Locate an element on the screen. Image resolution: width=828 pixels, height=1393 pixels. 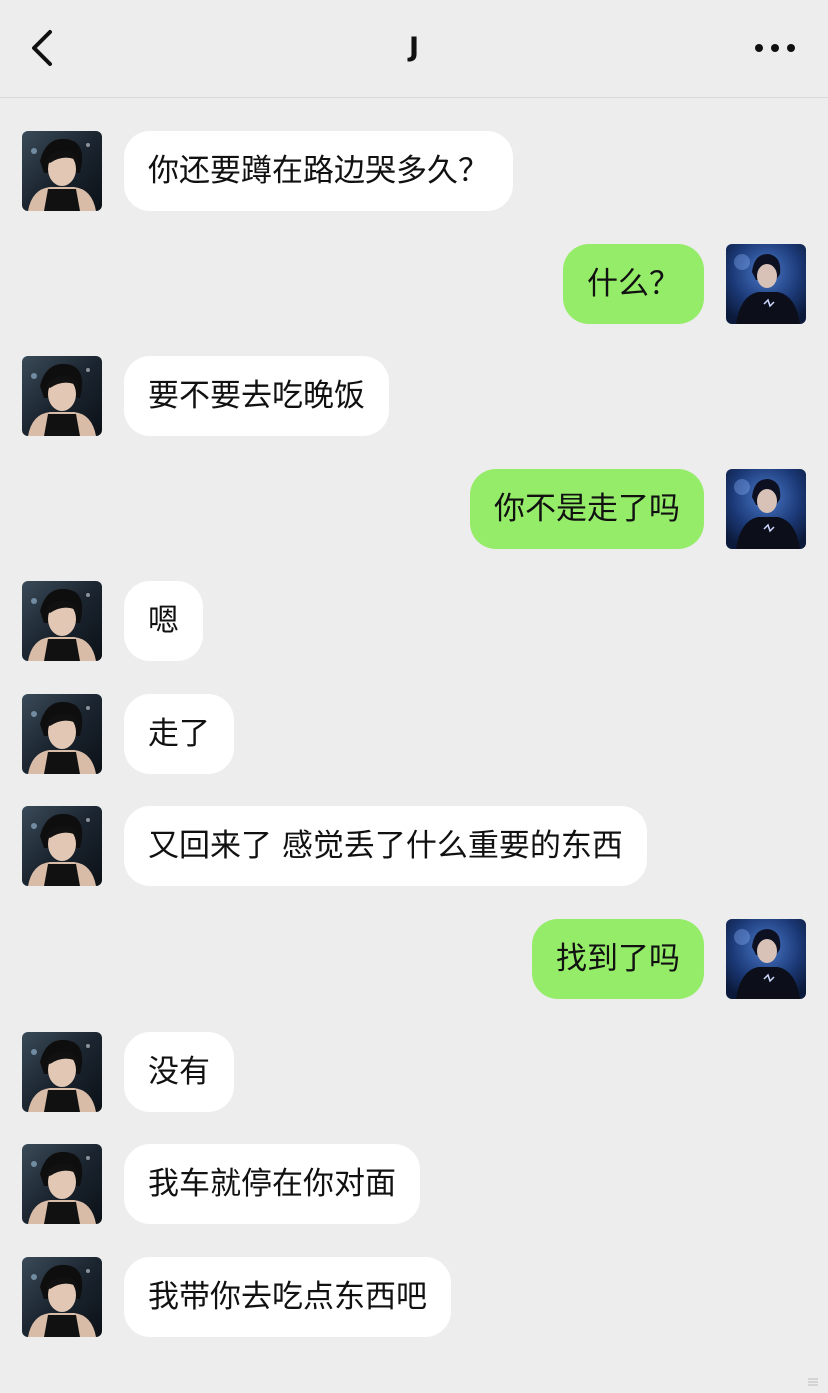
more-options-button is located at coordinates (775, 48).